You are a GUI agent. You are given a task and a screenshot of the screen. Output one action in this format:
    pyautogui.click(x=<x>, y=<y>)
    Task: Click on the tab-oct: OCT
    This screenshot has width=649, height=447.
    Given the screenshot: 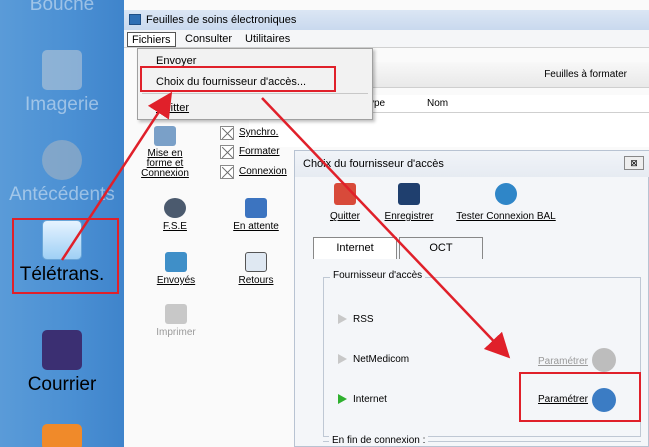 What is the action you would take?
    pyautogui.click(x=441, y=248)
    